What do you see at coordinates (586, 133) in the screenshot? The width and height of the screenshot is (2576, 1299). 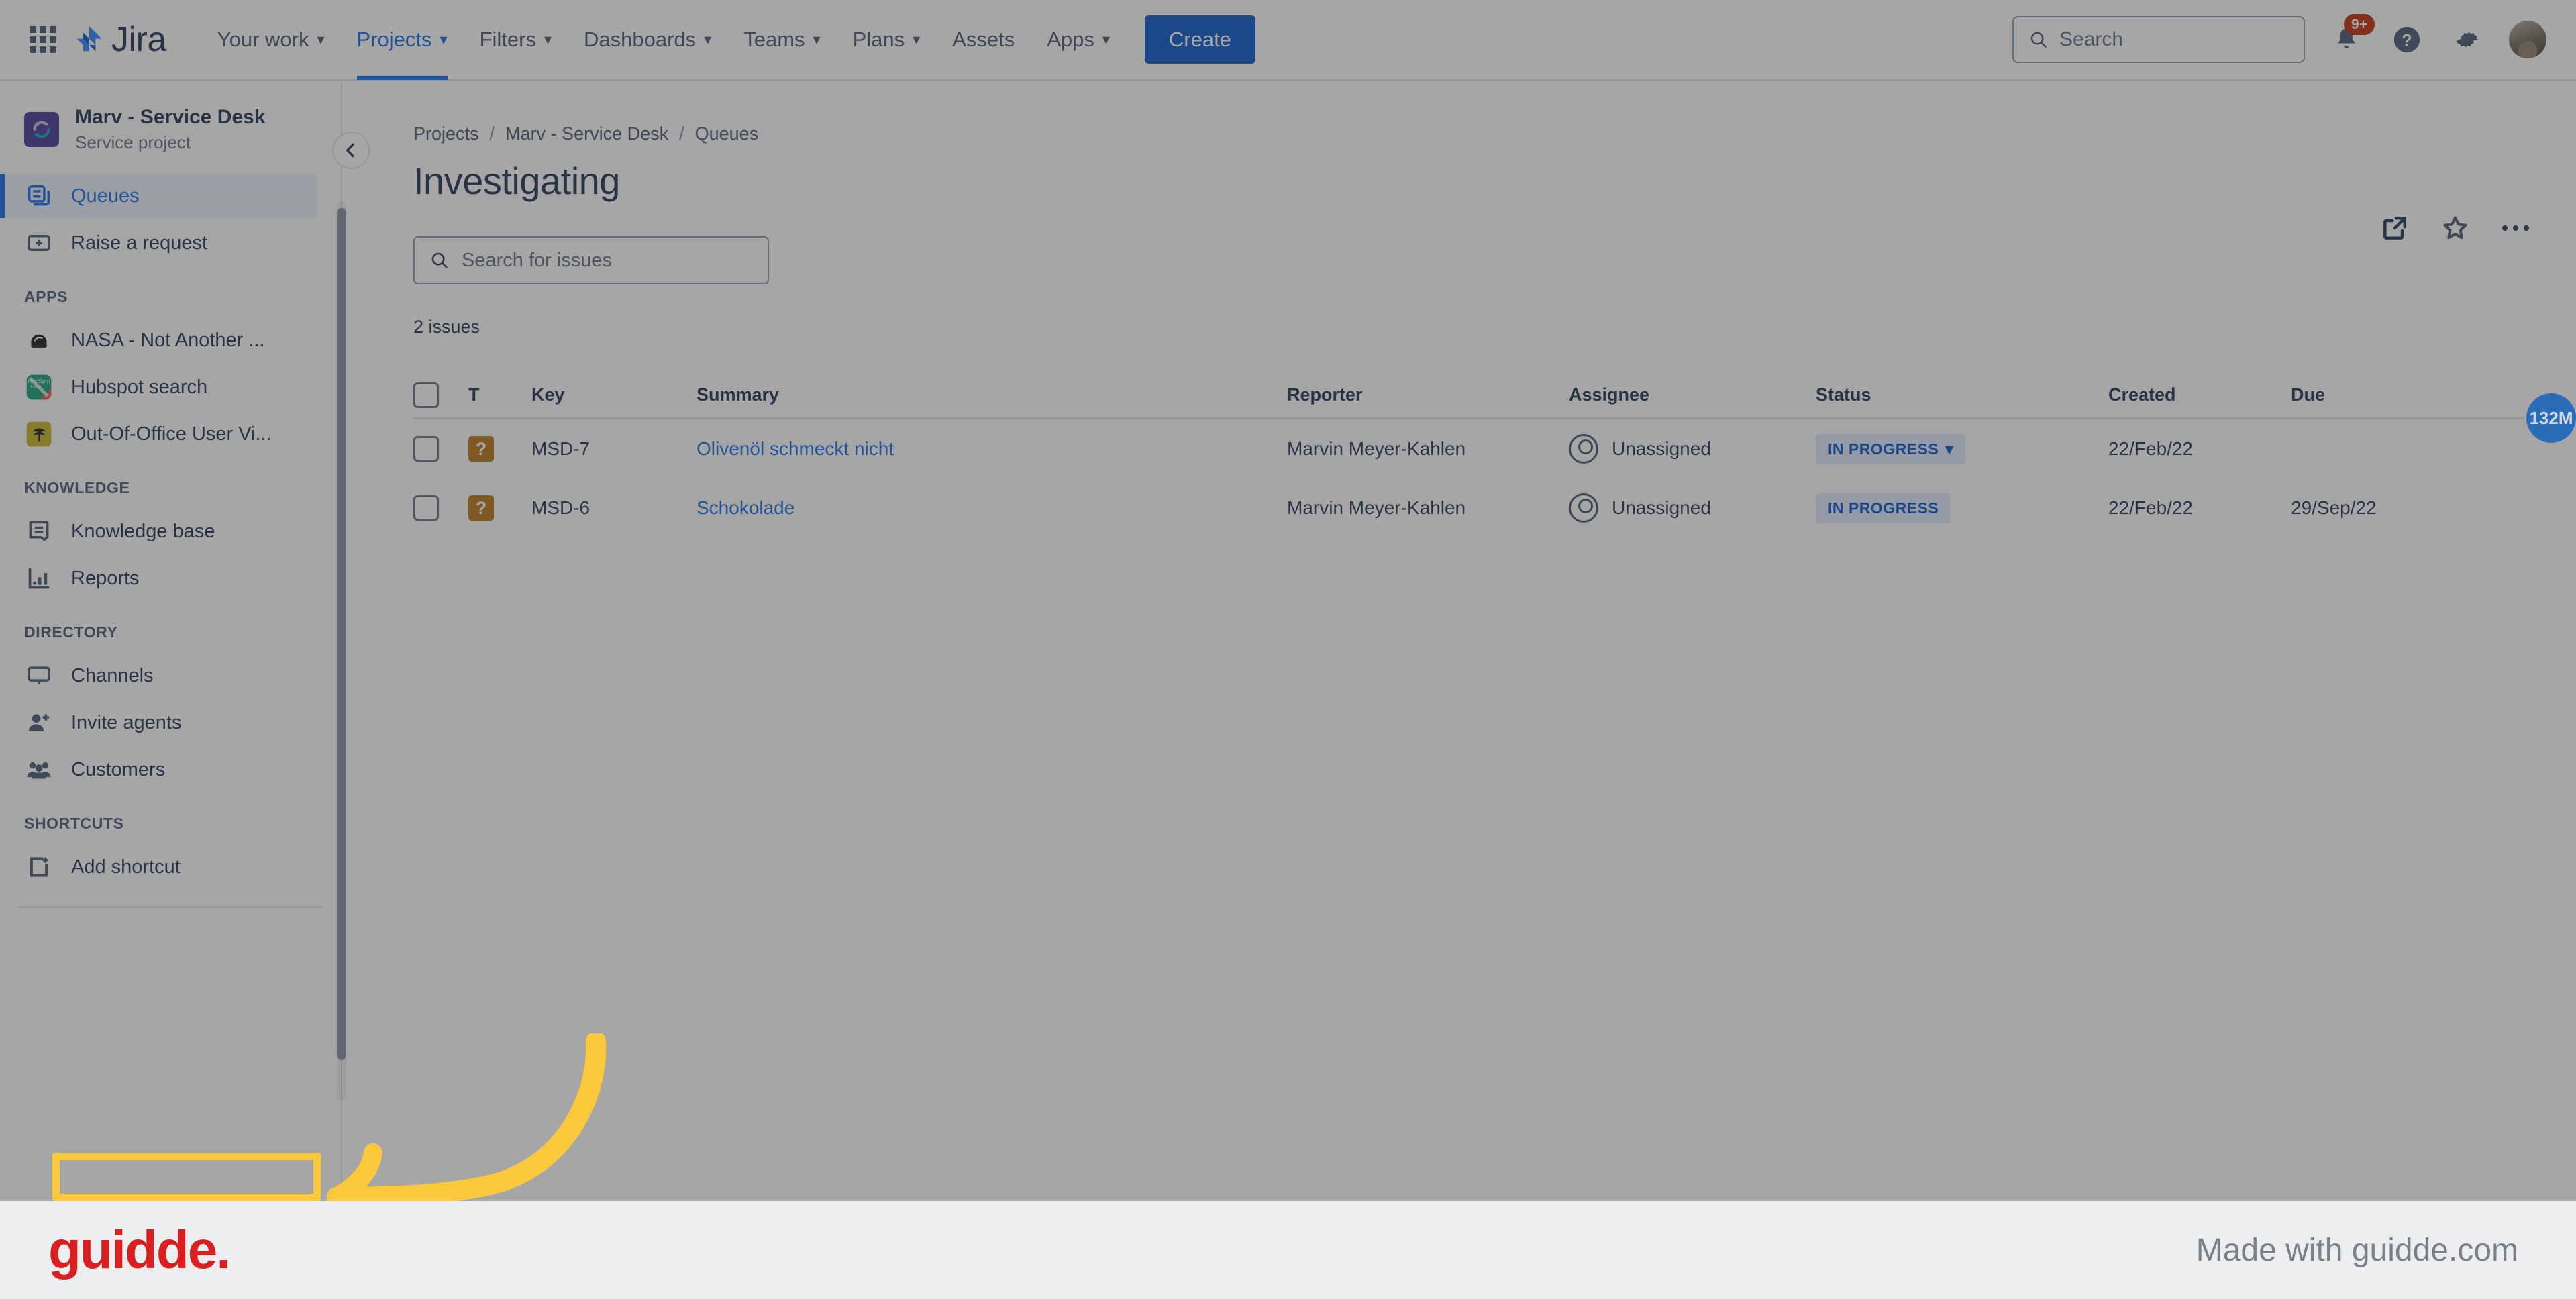 I see `breadcrumb-project: Marv - Service Desk` at bounding box center [586, 133].